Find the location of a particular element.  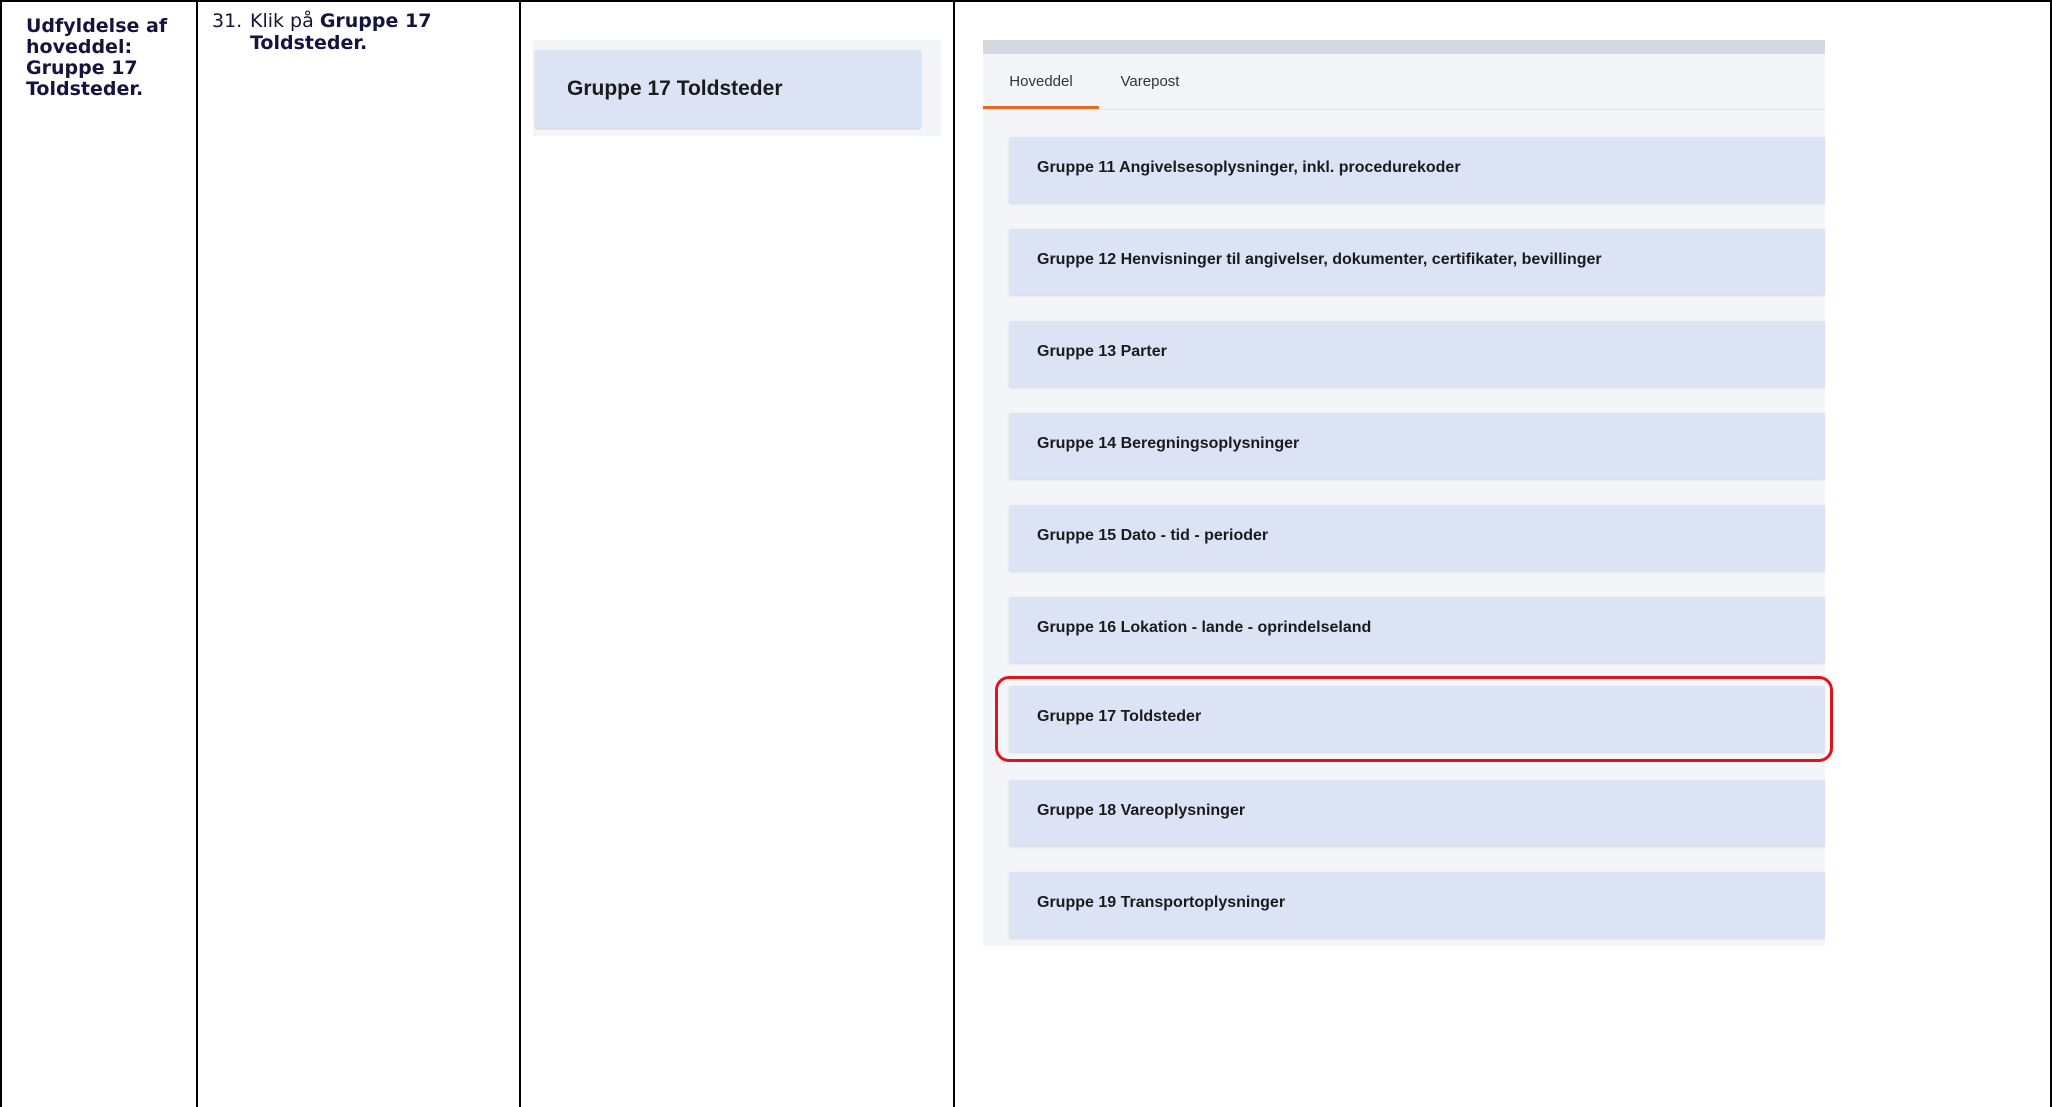

zoom-group-card: Gruppe 17 Toldsteder is located at coordinates (728, 89).